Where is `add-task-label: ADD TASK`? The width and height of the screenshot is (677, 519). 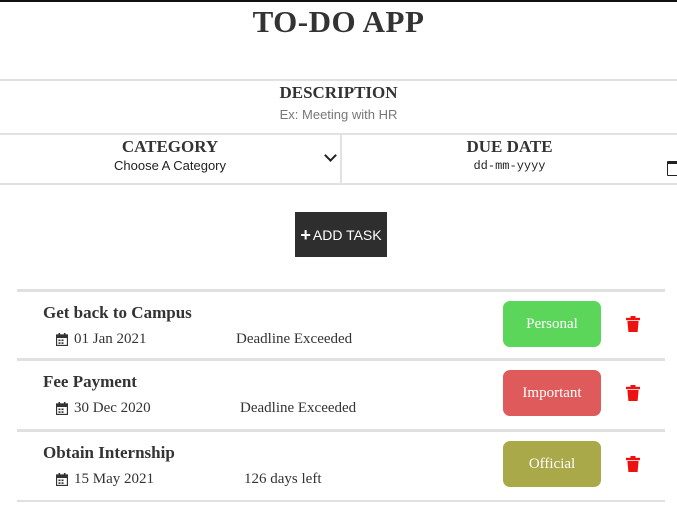 add-task-label: ADD TASK is located at coordinates (347, 234).